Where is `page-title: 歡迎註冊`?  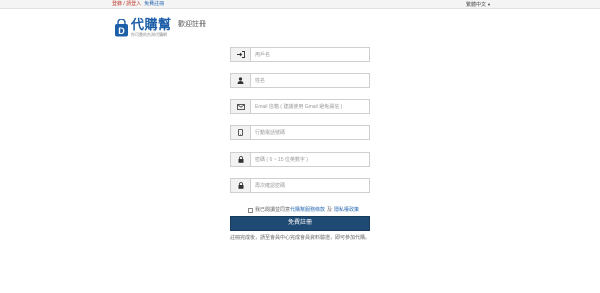
page-title: 歡迎註冊 is located at coordinates (192, 24).